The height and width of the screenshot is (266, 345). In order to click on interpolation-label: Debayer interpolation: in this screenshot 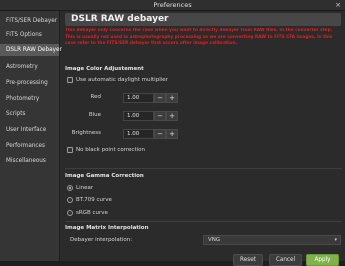, I will do `click(101, 240)`.